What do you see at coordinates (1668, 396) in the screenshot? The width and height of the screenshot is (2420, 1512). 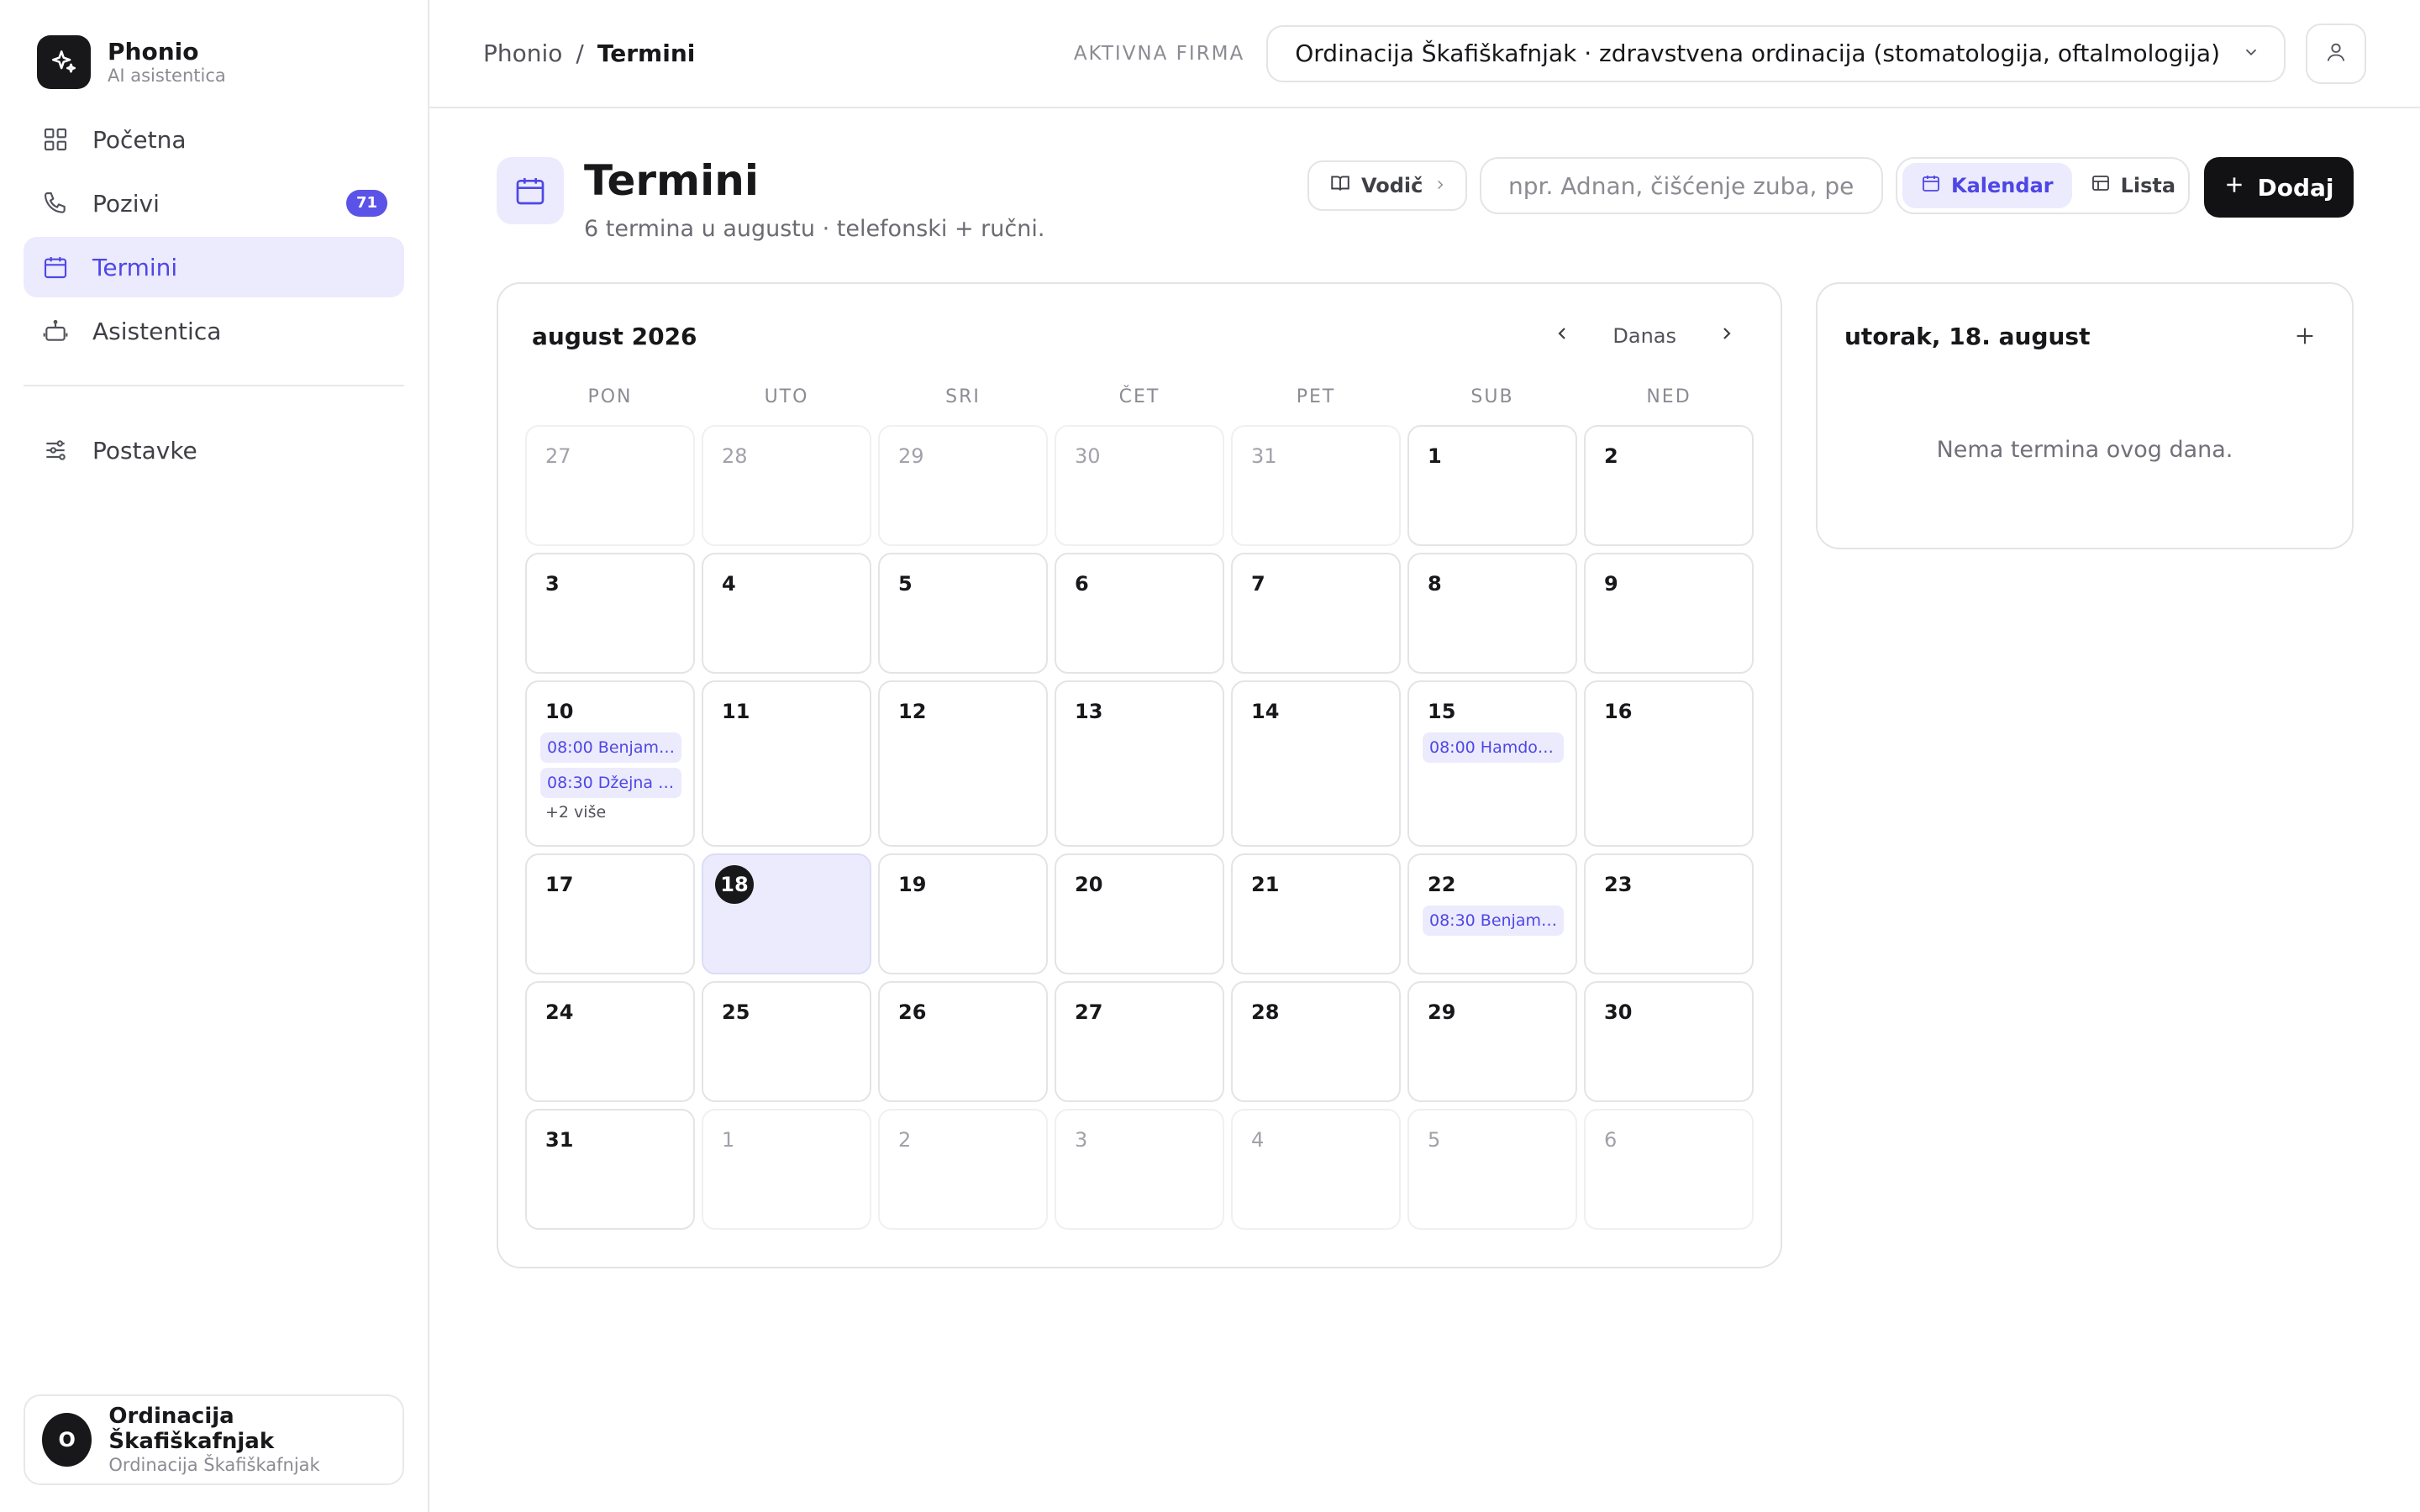 I see `weekday-label: NED` at bounding box center [1668, 396].